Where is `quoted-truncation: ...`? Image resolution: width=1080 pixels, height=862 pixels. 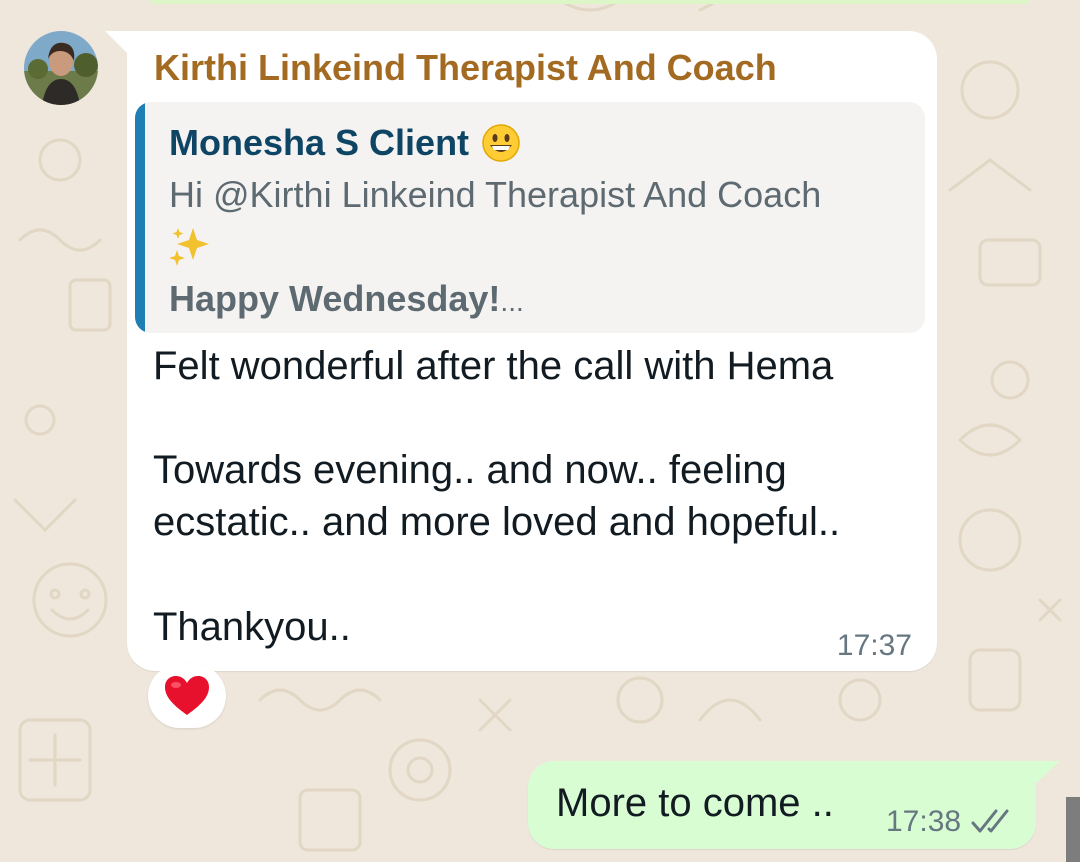
quoted-truncation: ... is located at coordinates (512, 301).